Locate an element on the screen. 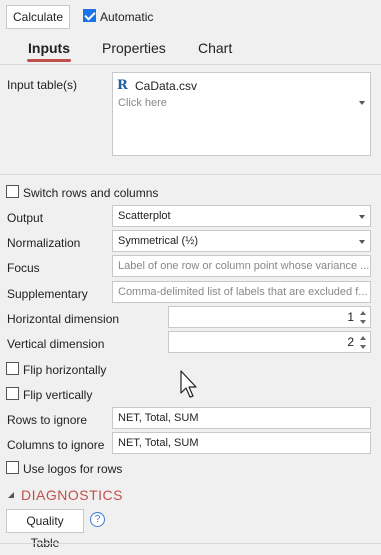  quality-table-button: Quality Table is located at coordinates (45, 529).